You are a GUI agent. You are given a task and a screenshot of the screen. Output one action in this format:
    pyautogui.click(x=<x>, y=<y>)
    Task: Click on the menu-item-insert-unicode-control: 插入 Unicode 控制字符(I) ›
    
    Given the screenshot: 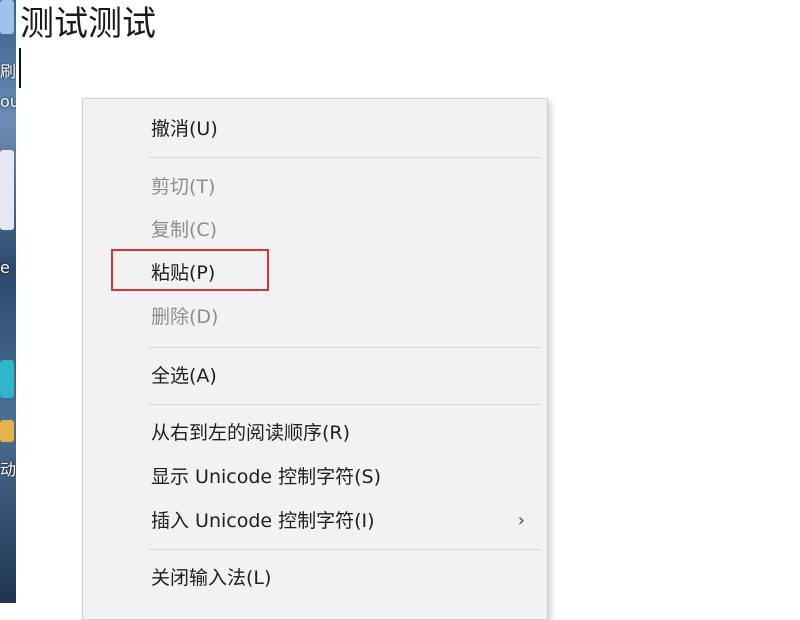 What is the action you would take?
    pyautogui.click(x=315, y=521)
    